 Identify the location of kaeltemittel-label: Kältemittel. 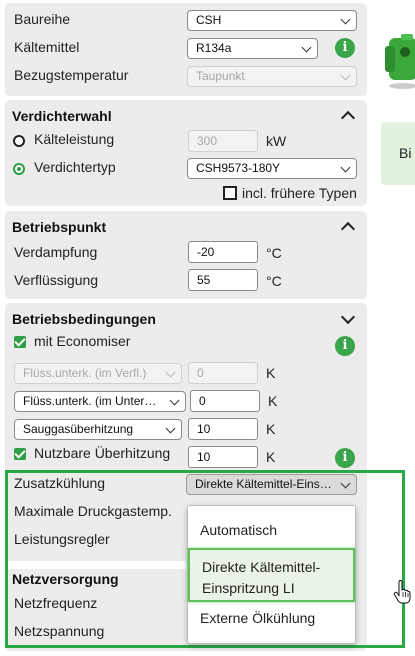
(47, 47).